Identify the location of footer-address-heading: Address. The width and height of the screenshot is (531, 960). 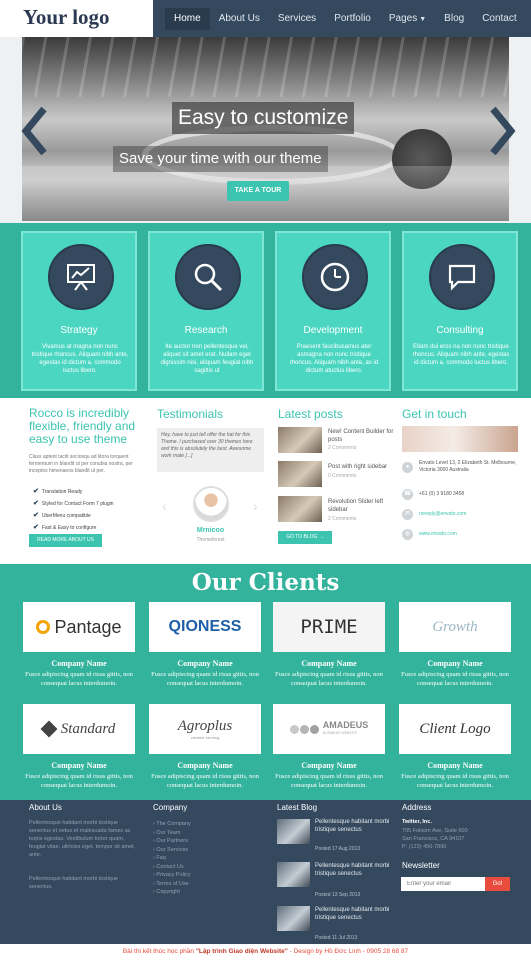
(417, 807).